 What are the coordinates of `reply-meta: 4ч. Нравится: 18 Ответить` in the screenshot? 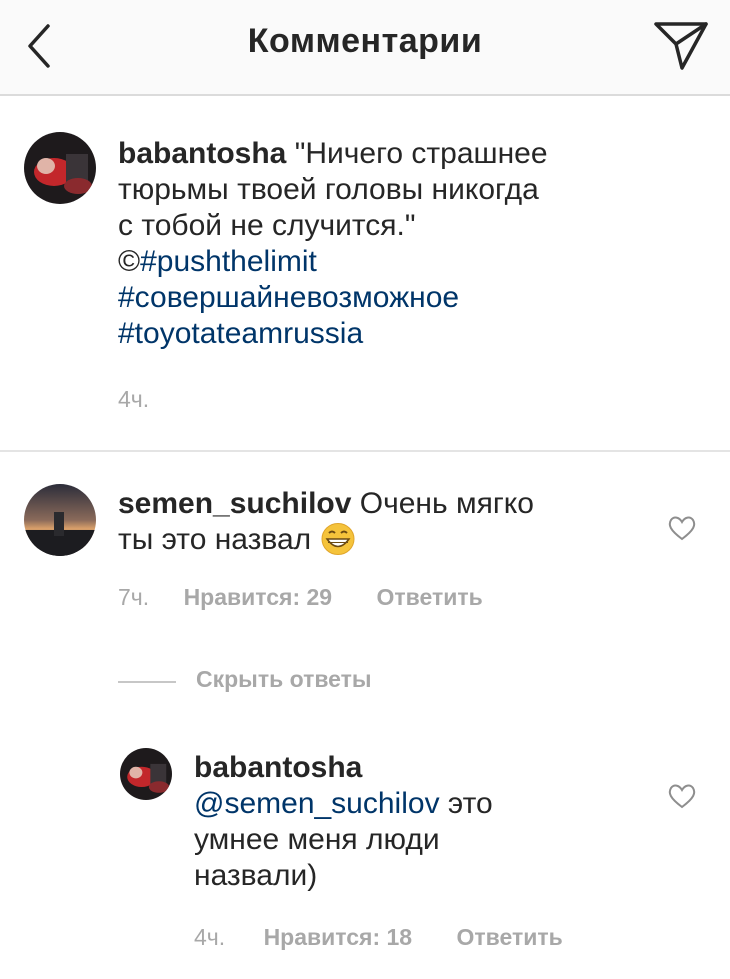 It's located at (378, 937).